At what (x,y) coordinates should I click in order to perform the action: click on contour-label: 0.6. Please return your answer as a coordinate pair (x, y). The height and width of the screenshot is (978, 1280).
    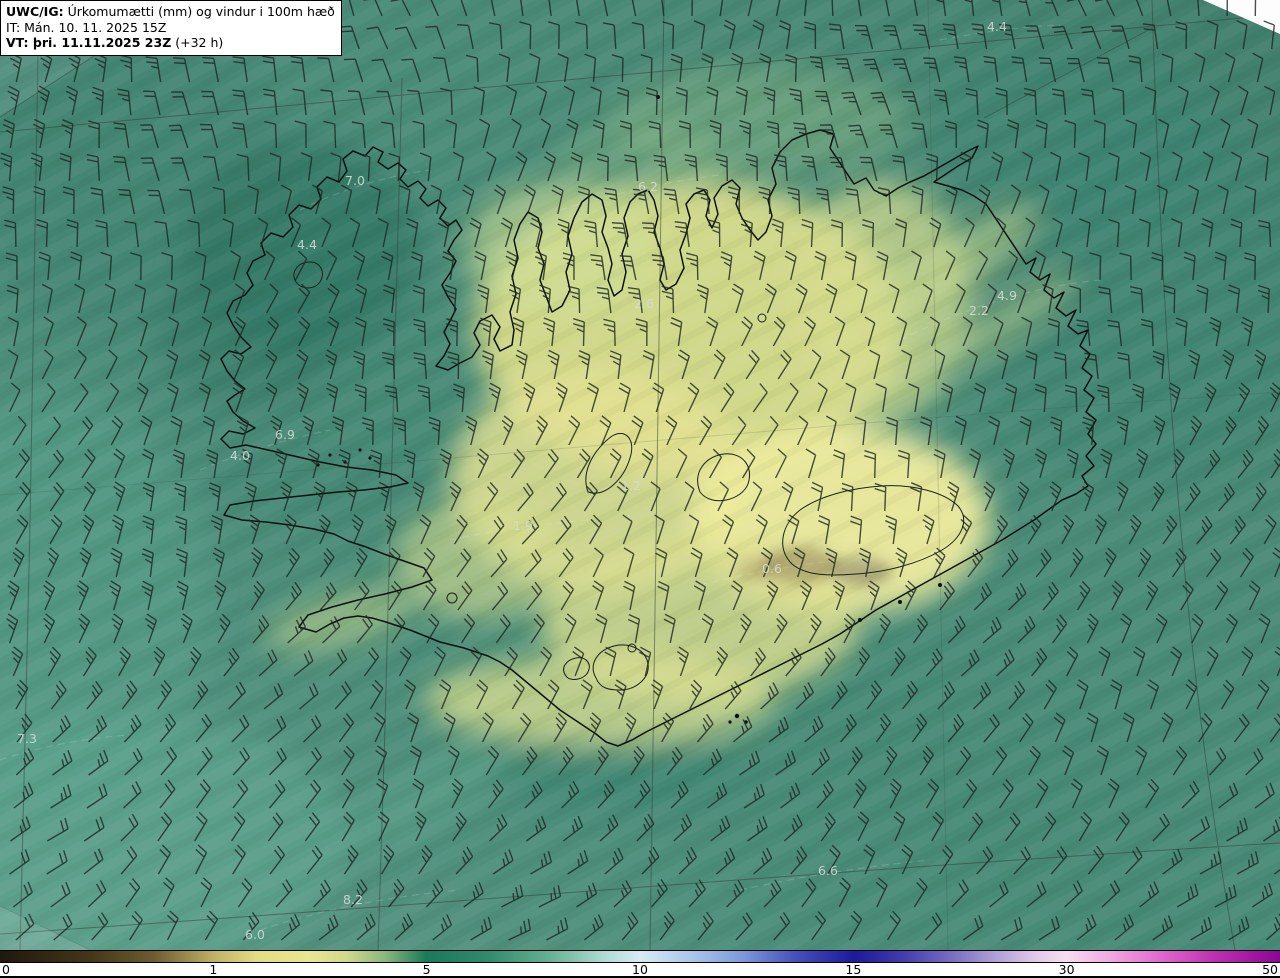
    Looking at the image, I should click on (772, 568).